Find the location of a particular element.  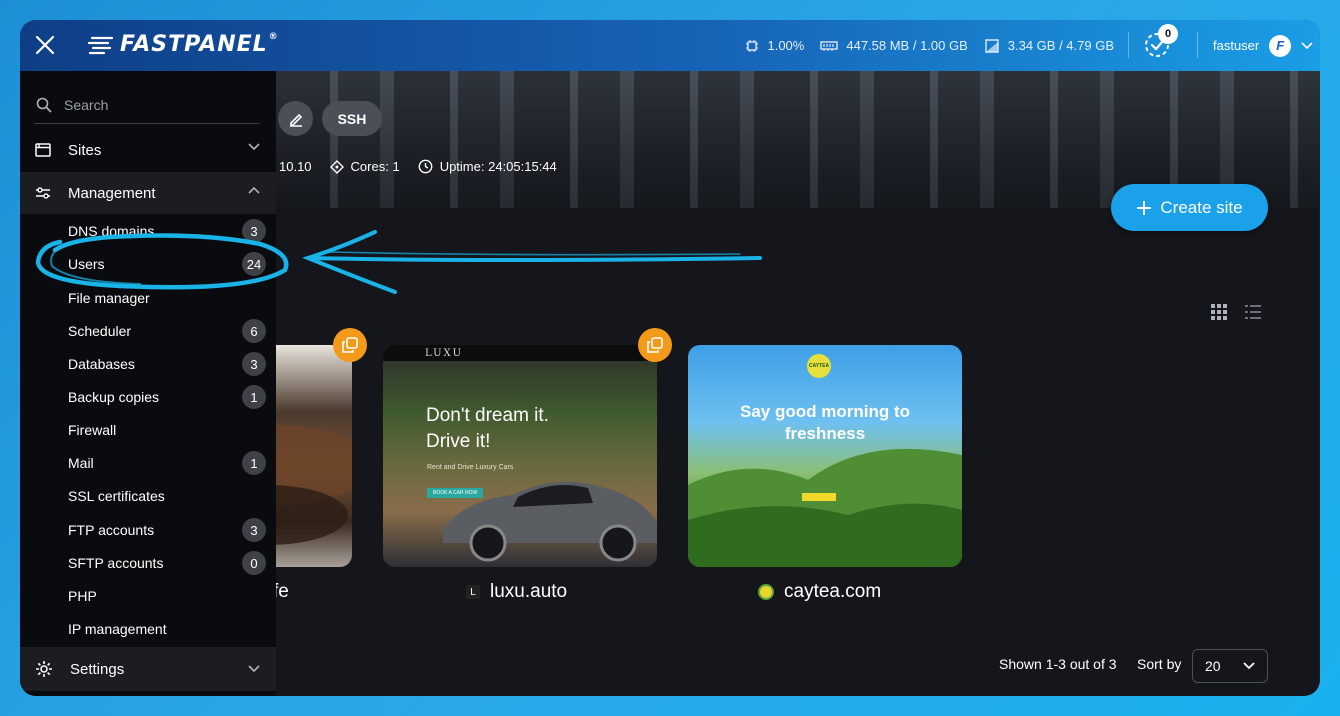

ip-address: 10.10 is located at coordinates (295, 166).